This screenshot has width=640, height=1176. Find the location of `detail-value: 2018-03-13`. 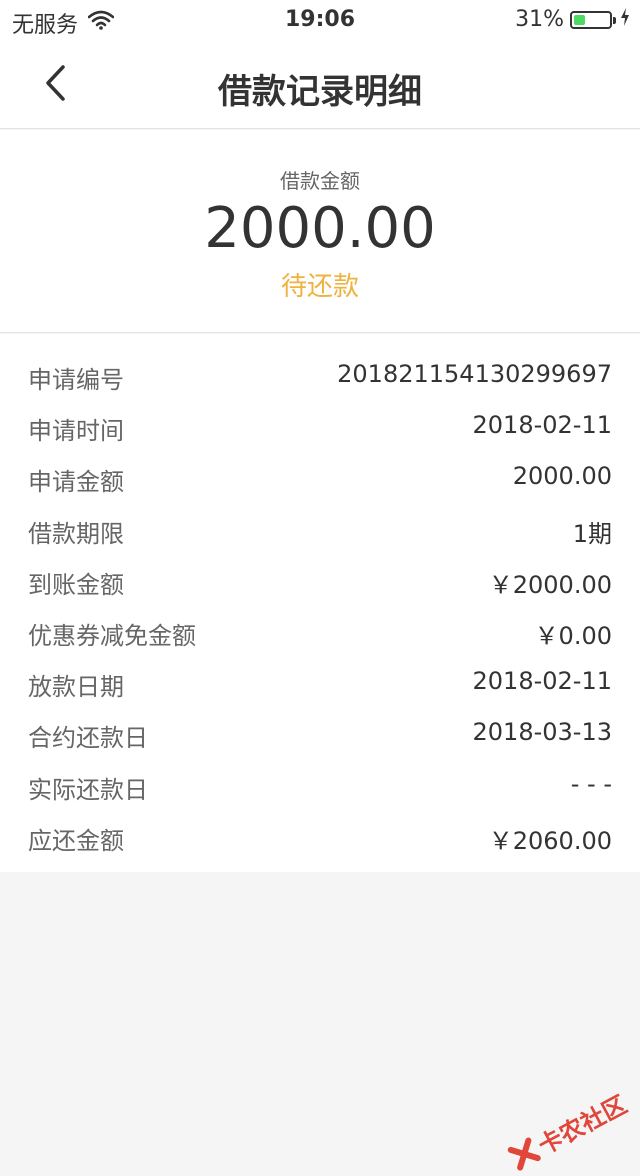

detail-value: 2018-03-13 is located at coordinates (542, 732).